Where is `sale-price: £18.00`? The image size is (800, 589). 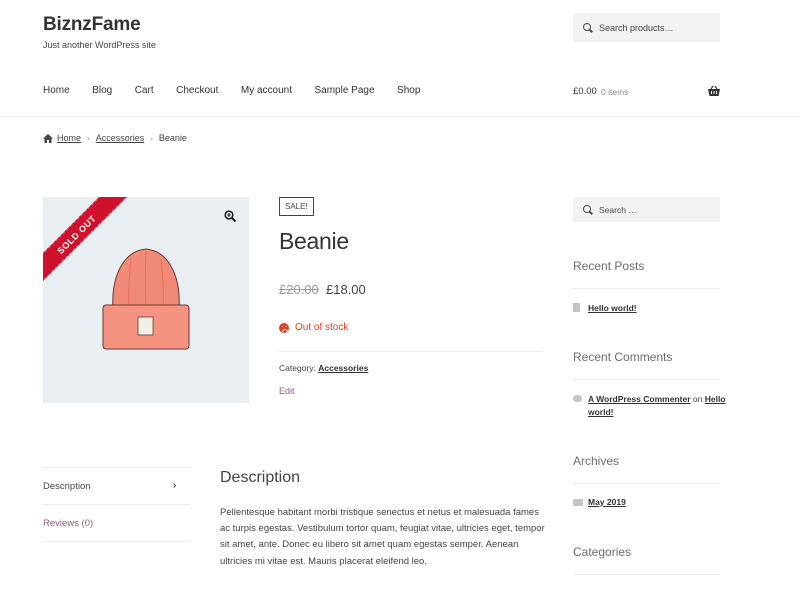
sale-price: £18.00 is located at coordinates (346, 289).